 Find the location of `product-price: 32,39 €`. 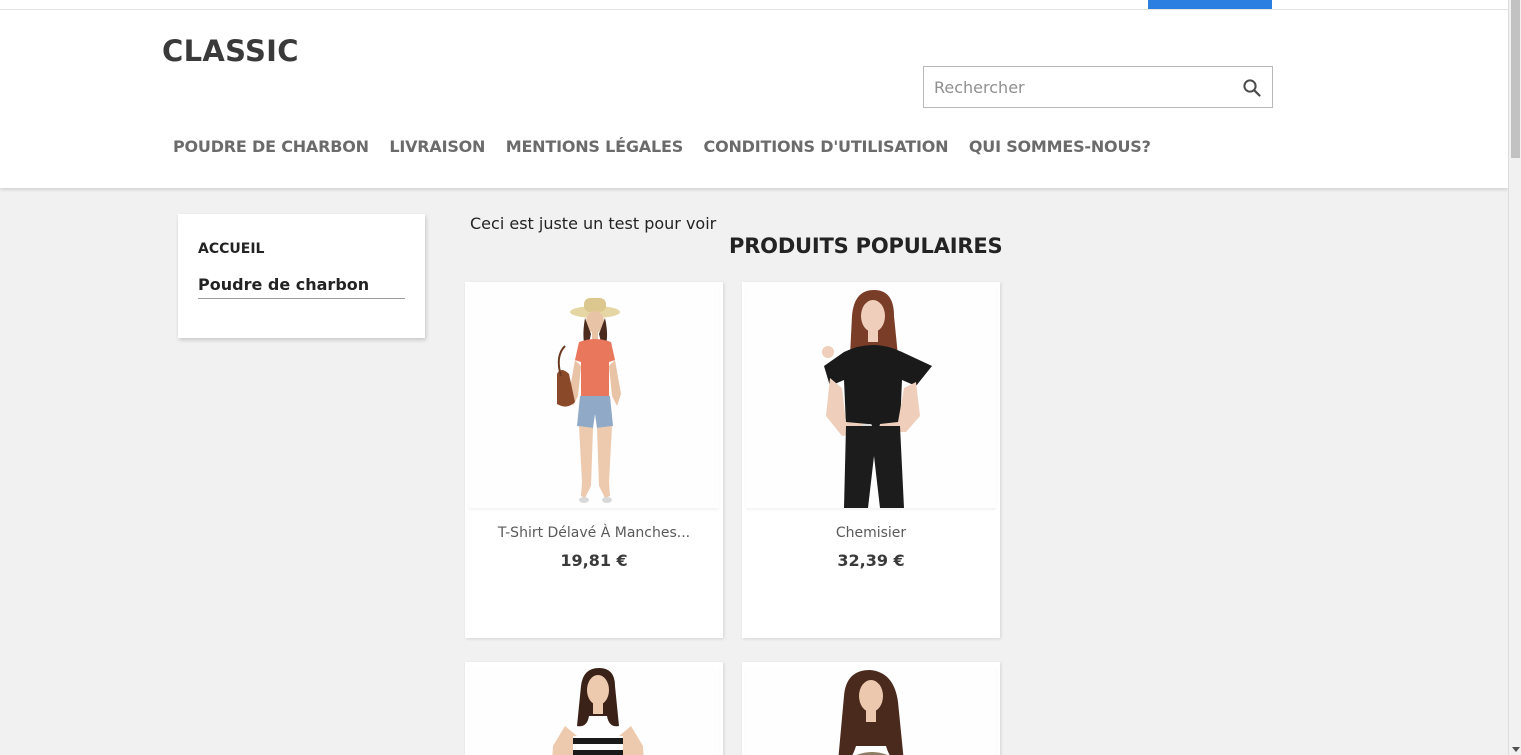

product-price: 32,39 € is located at coordinates (871, 560).